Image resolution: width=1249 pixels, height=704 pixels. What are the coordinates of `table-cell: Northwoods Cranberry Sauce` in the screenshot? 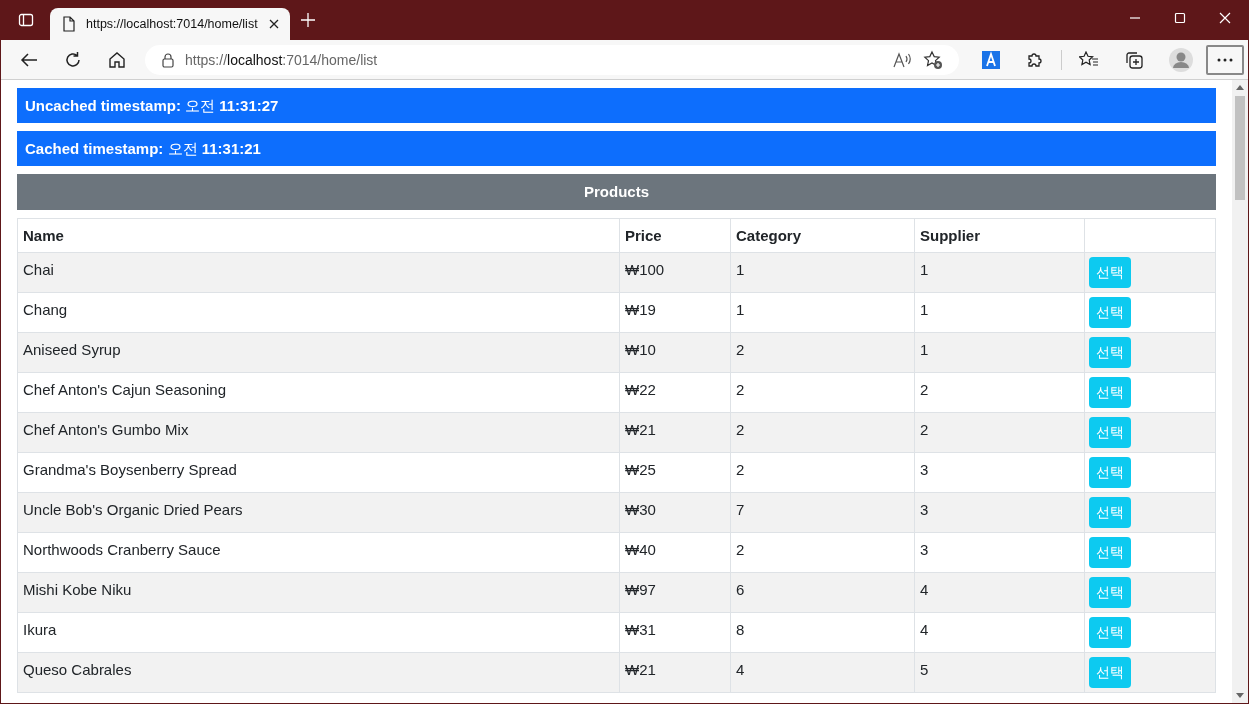 It's located at (318, 552).